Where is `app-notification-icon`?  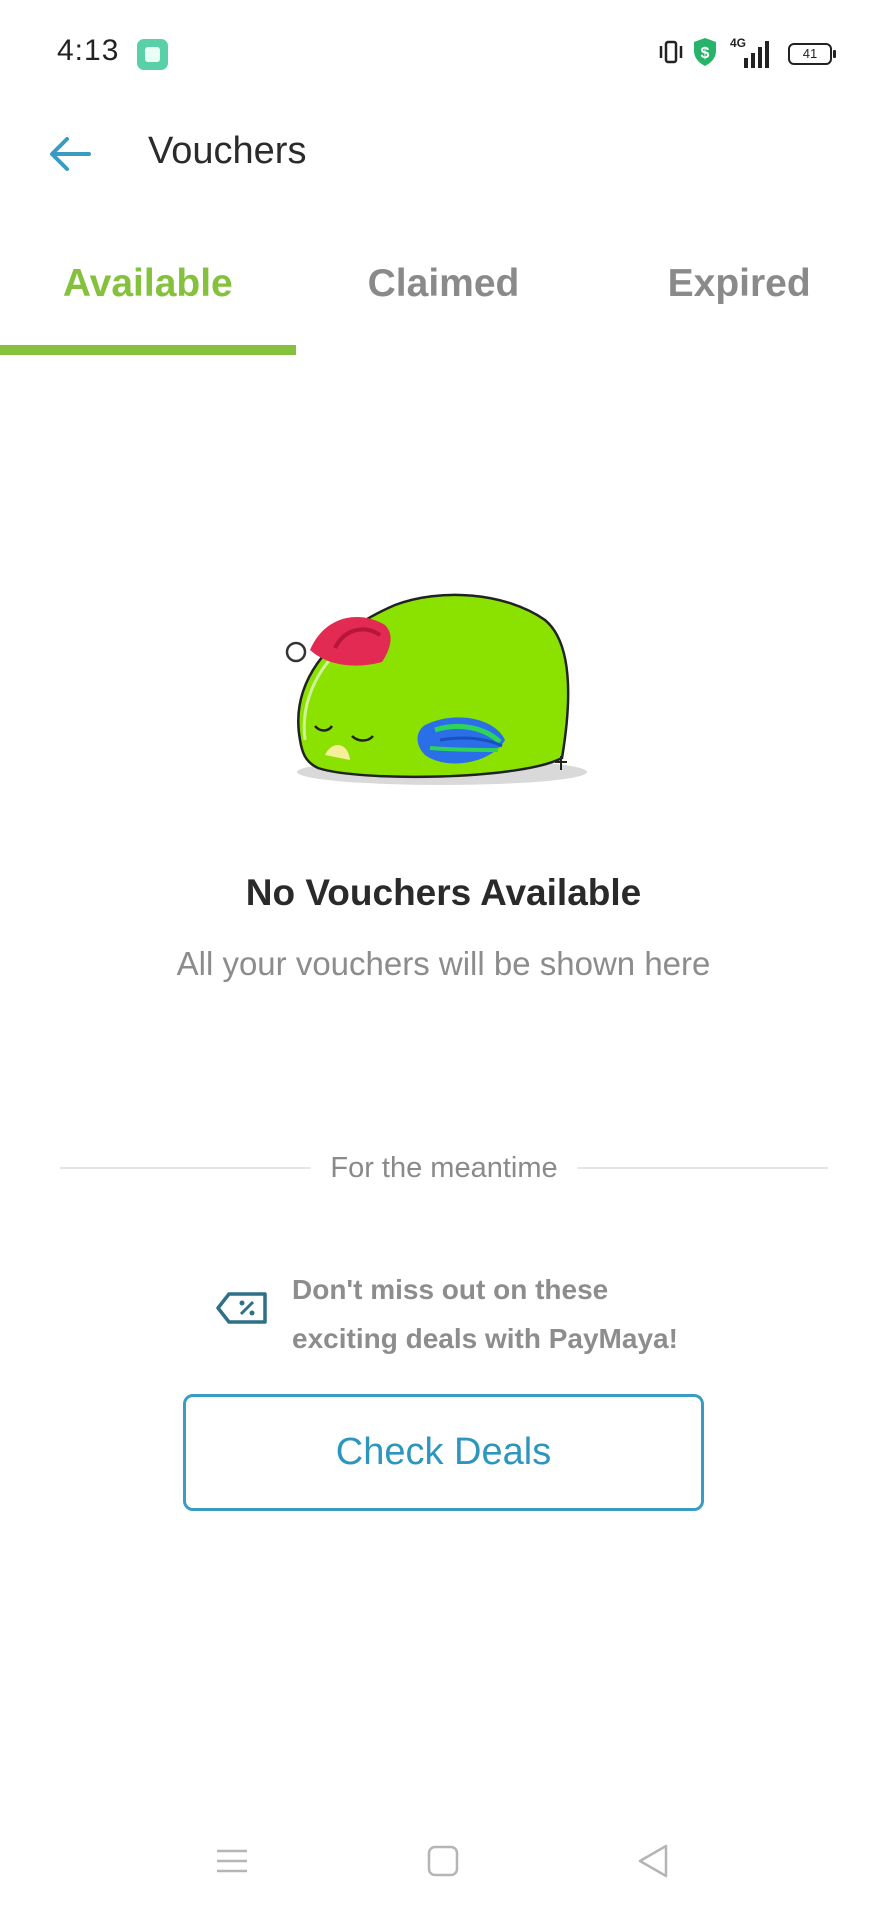
app-notification-icon is located at coordinates (152, 54).